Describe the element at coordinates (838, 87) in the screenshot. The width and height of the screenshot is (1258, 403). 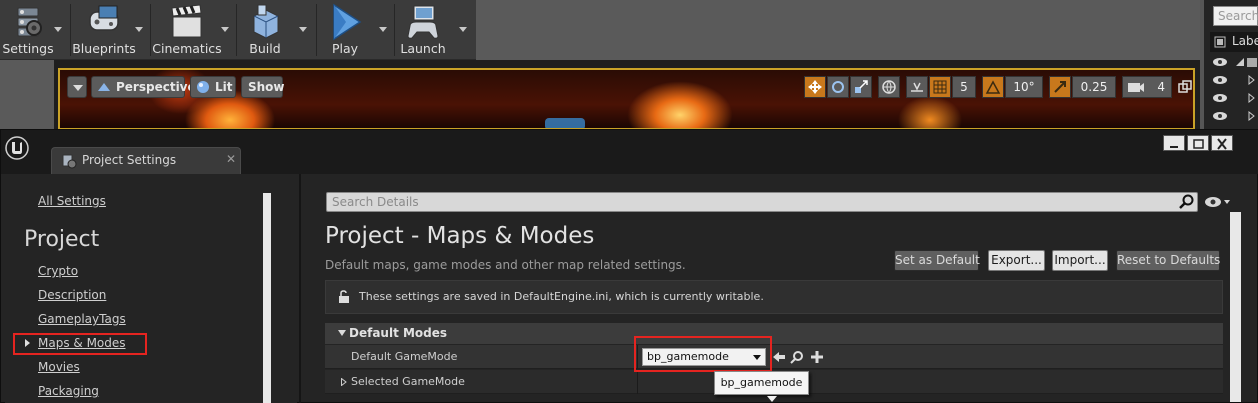
I see `rotate-tool-button` at that location.